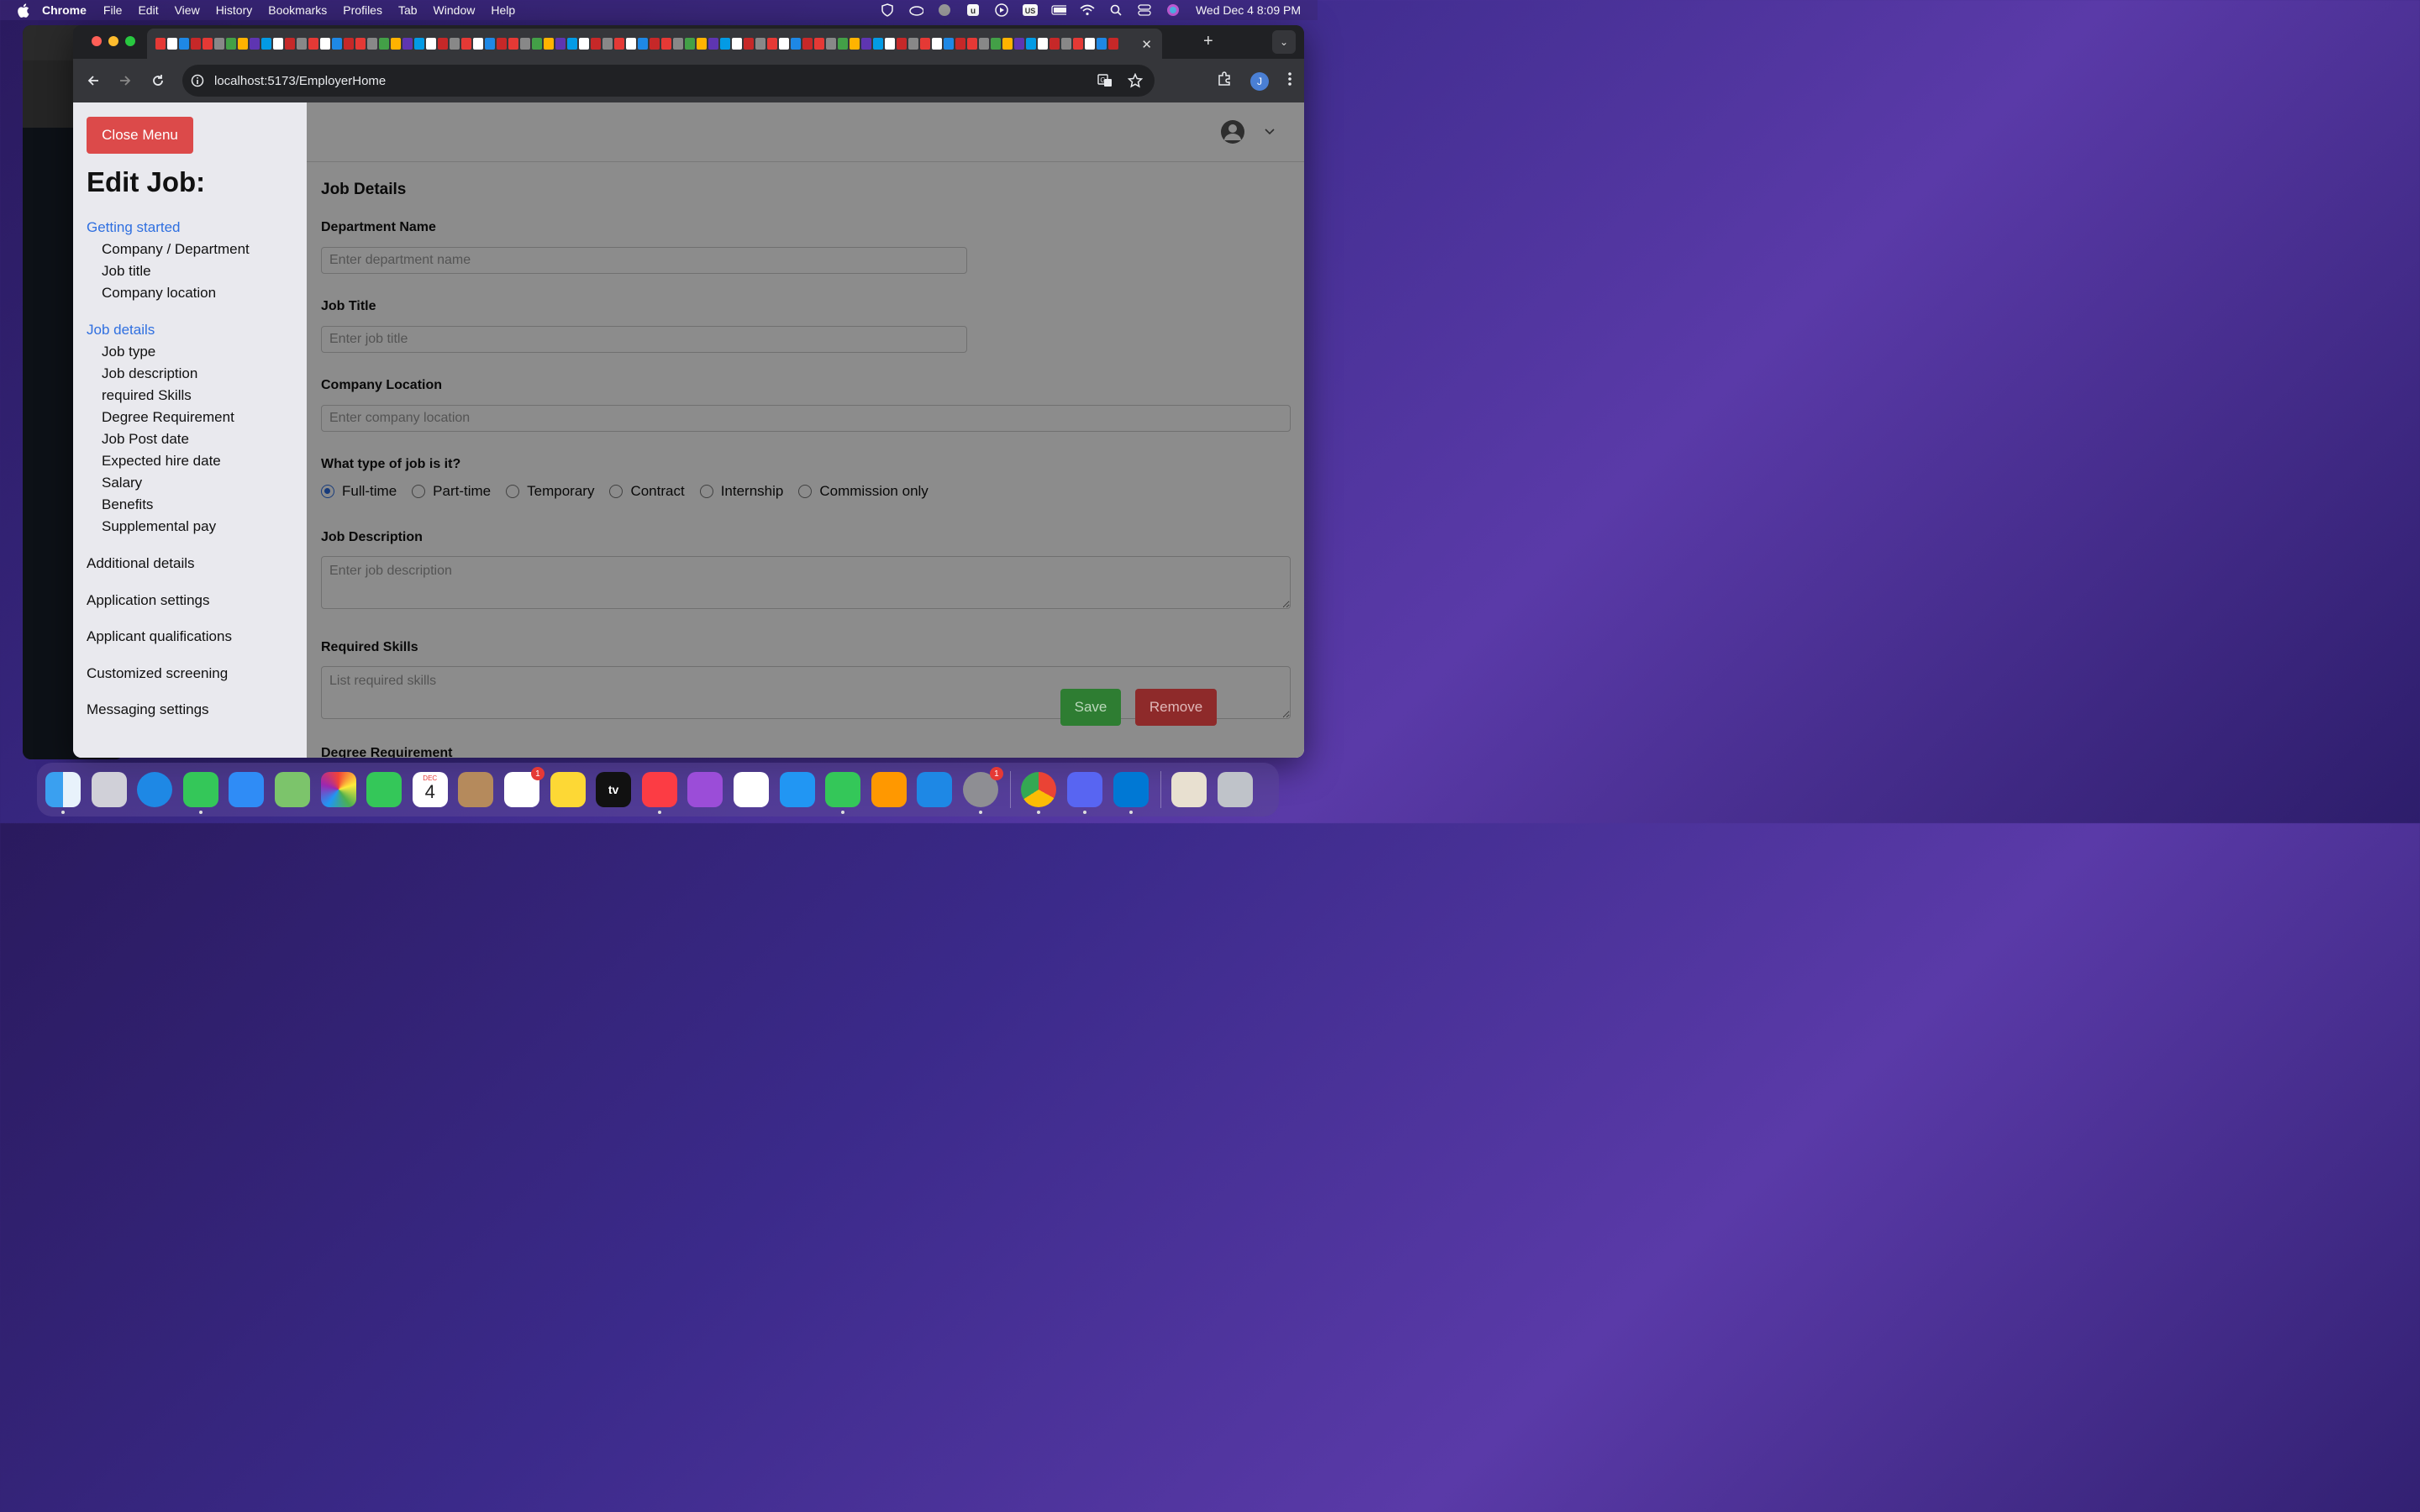  Describe the element at coordinates (1131, 793) in the screenshot. I see `vscode-icon` at that location.